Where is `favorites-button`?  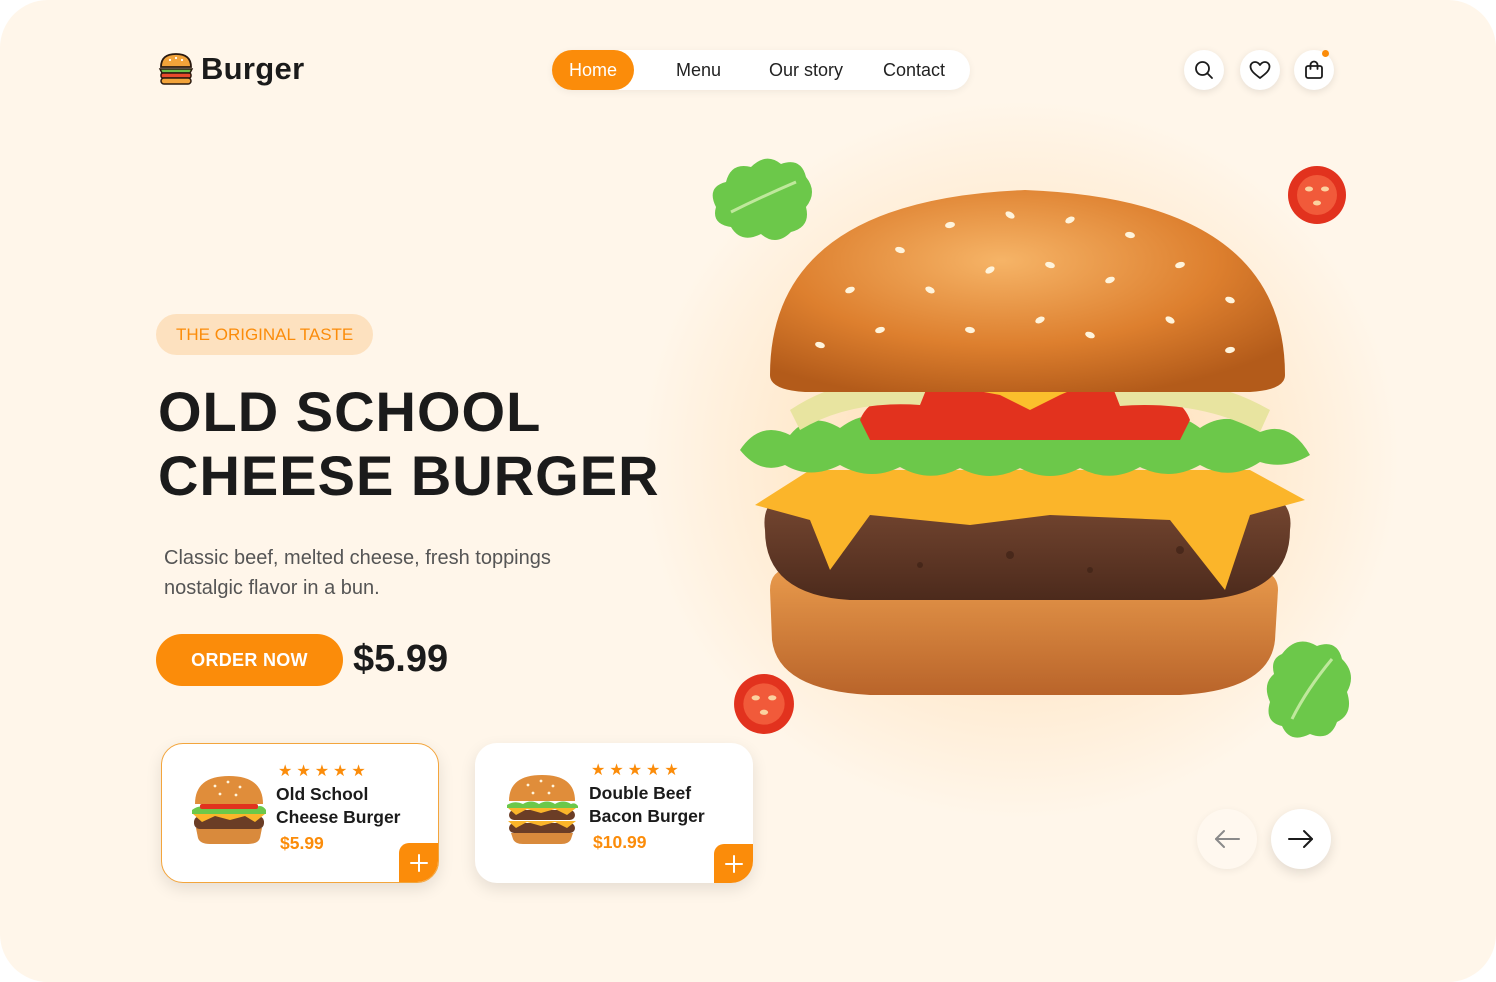 favorites-button is located at coordinates (1260, 70).